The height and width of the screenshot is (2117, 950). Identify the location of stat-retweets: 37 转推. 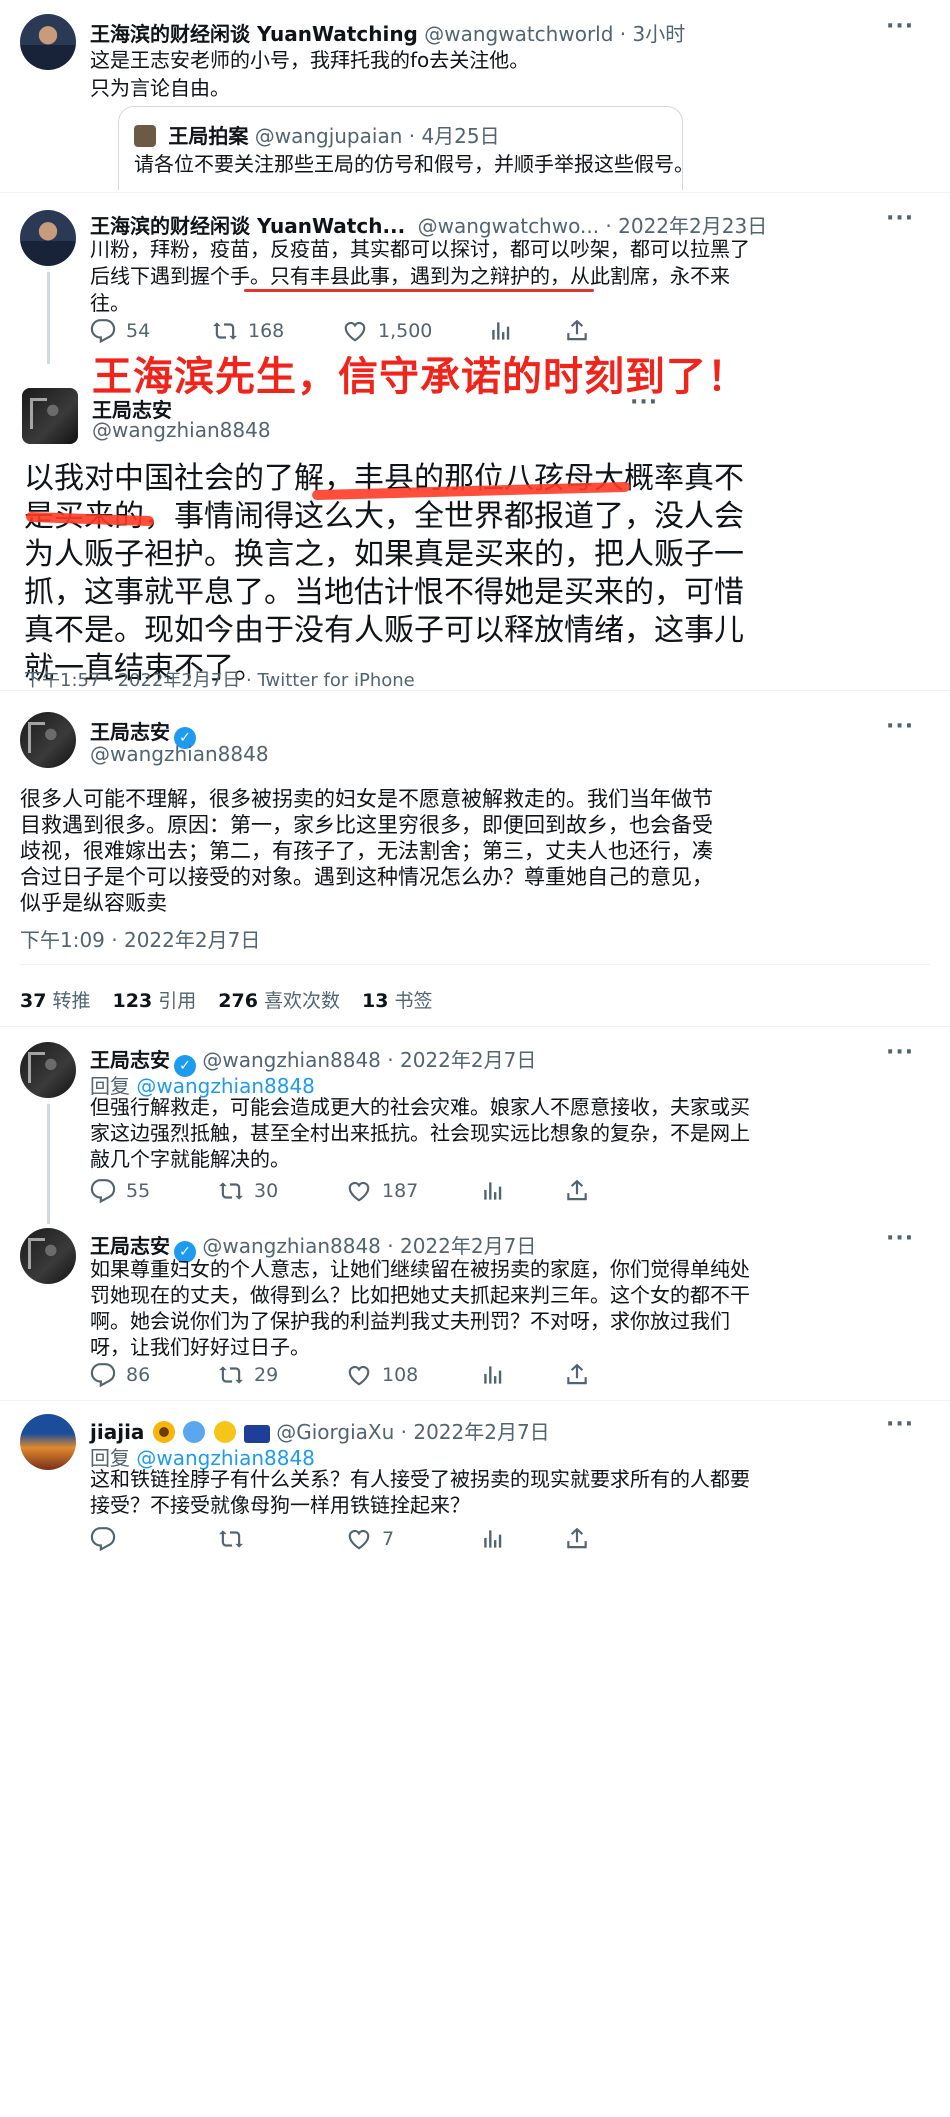
(55, 999).